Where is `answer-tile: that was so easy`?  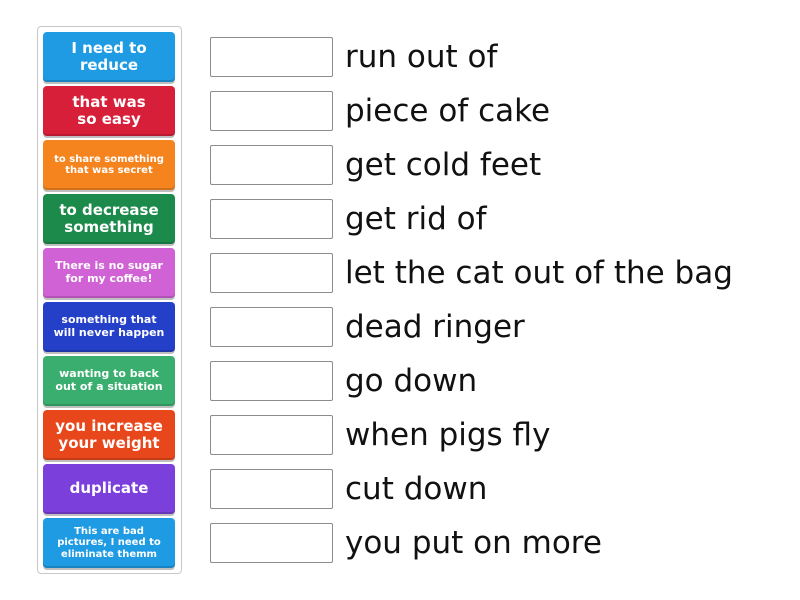
answer-tile: that was so easy is located at coordinates (109, 111).